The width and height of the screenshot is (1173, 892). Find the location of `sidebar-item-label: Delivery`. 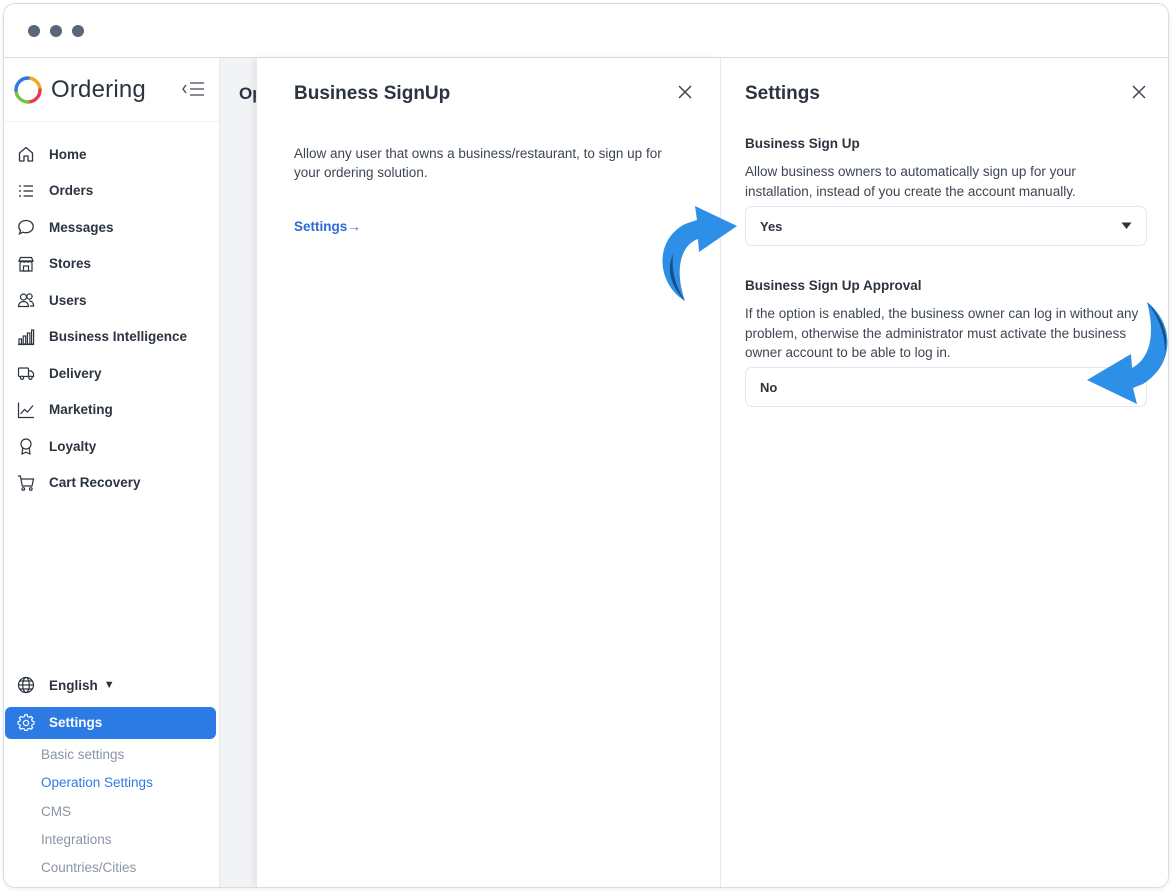

sidebar-item-label: Delivery is located at coordinates (75, 373).